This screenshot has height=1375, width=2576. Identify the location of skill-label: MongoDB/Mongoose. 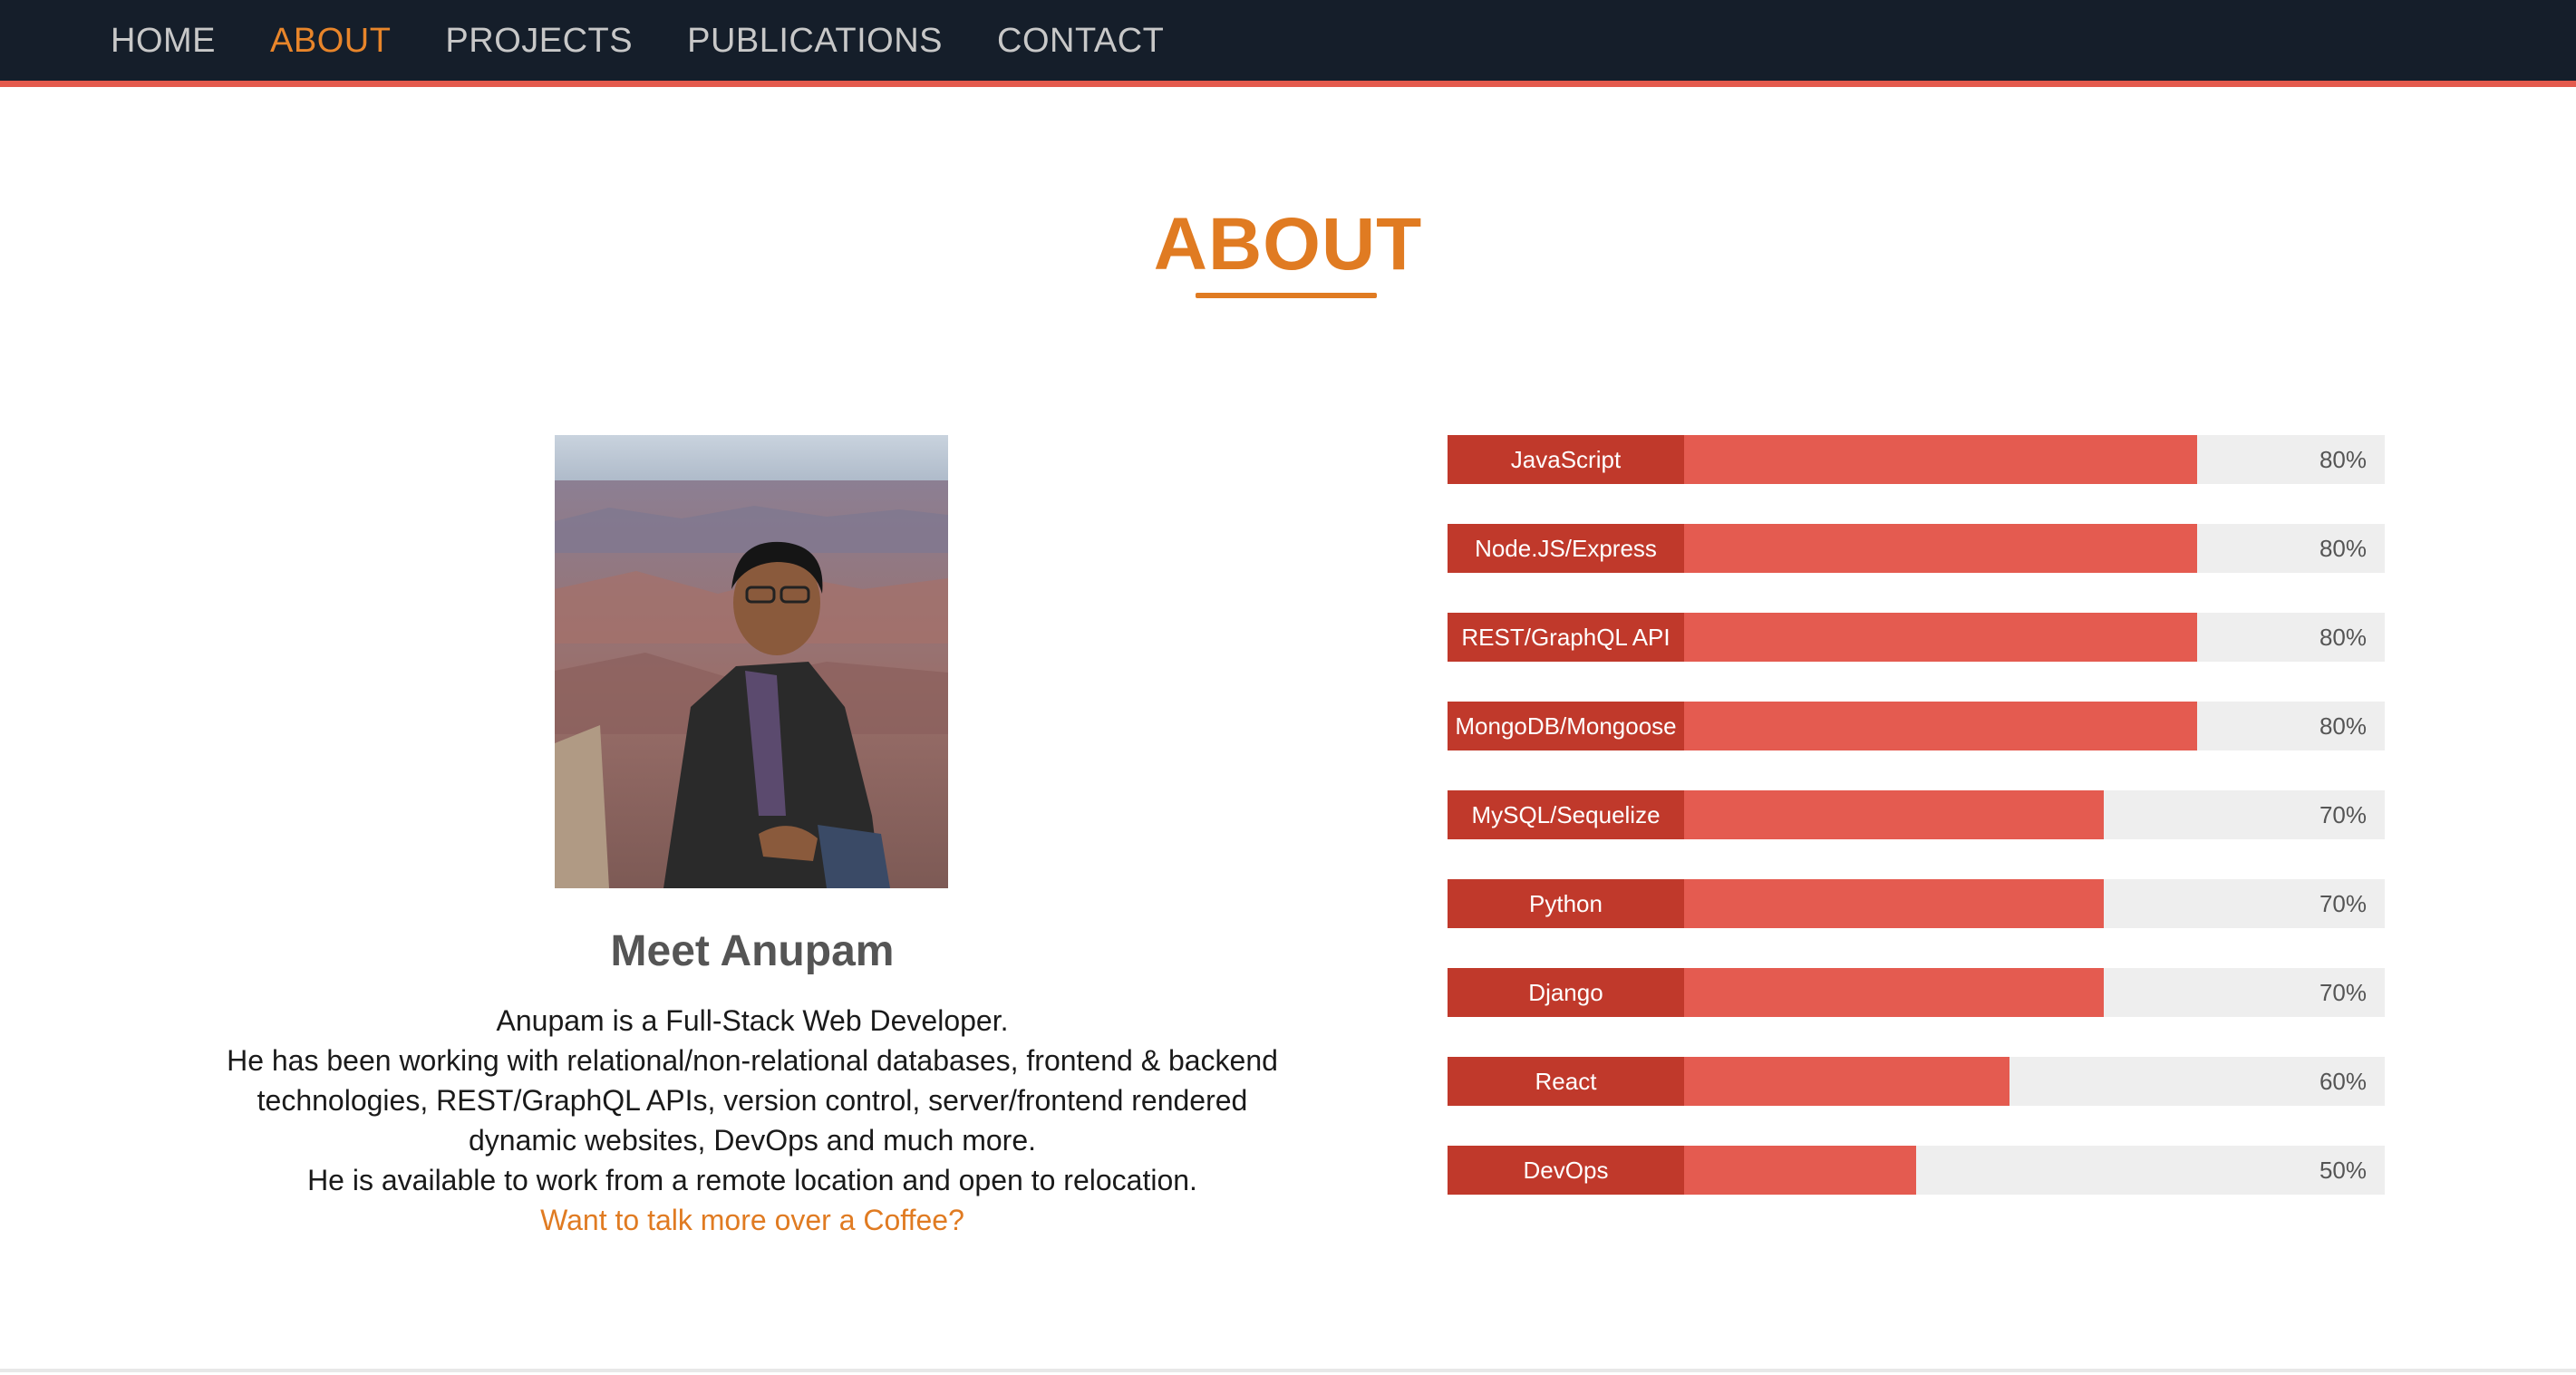
(1566, 726).